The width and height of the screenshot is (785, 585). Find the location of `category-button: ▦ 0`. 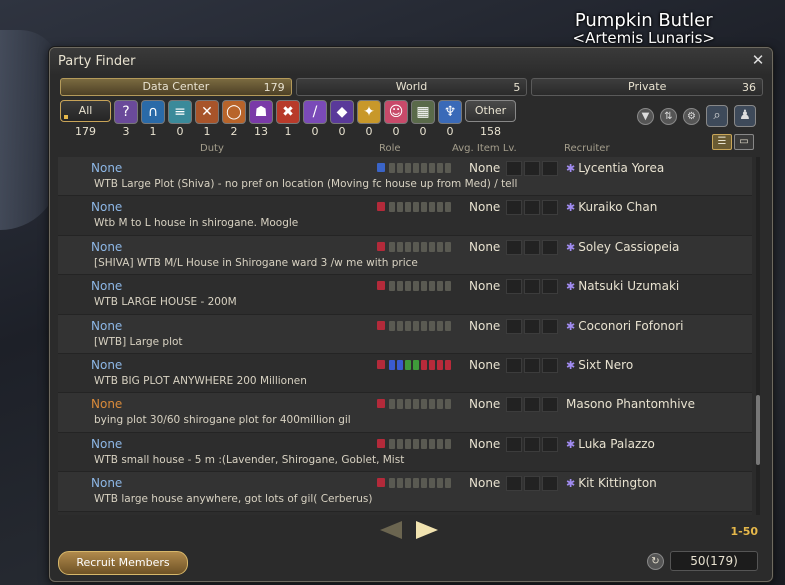

category-button: ▦ 0 is located at coordinates (423, 120).